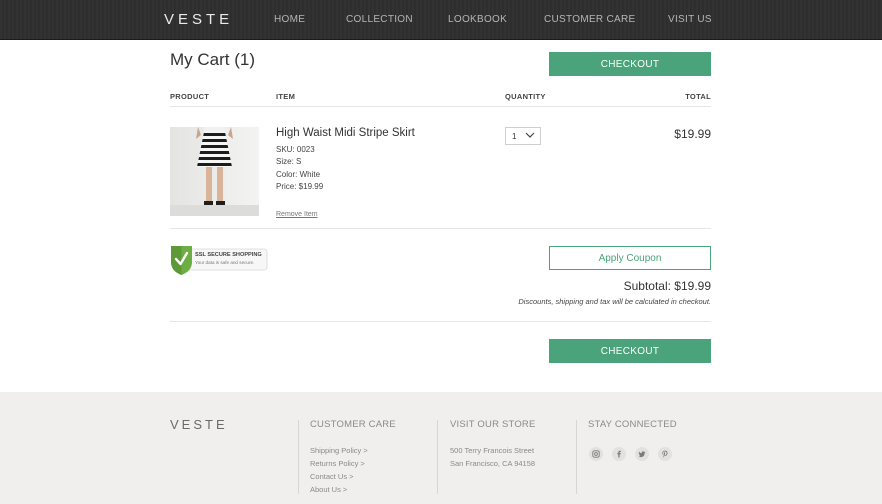 The width and height of the screenshot is (882, 504). What do you see at coordinates (228, 255) in the screenshot?
I see `ssl-badge-title: SSL SECURE SHOPPING` at bounding box center [228, 255].